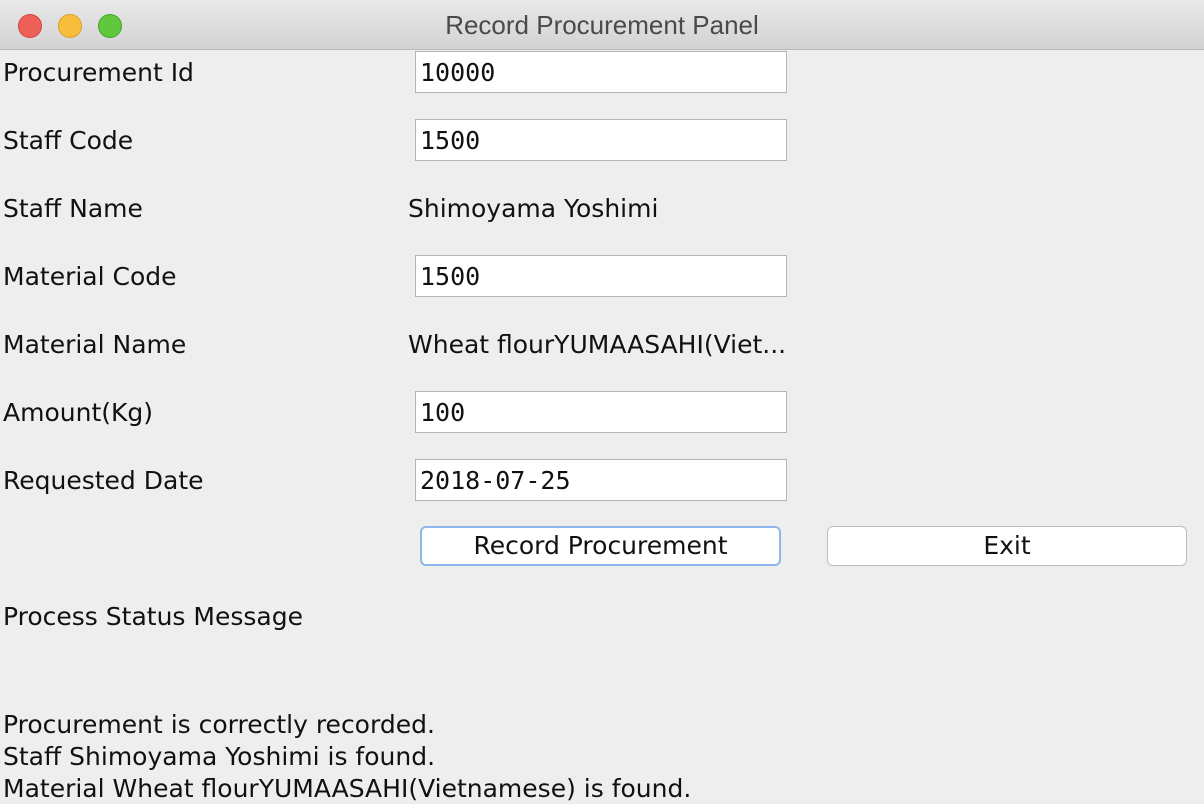  What do you see at coordinates (601, 72) in the screenshot?
I see `procurement-id-field` at bounding box center [601, 72].